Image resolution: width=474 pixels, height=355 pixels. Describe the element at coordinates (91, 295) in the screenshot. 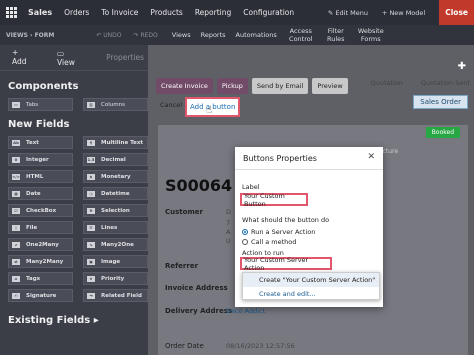

I see `related-field-icon: ⤳` at that location.